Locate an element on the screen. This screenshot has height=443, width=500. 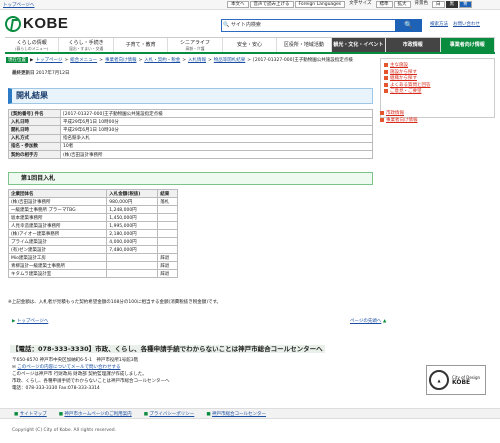
top-page-link: トップページへ is located at coordinates (18, 5).